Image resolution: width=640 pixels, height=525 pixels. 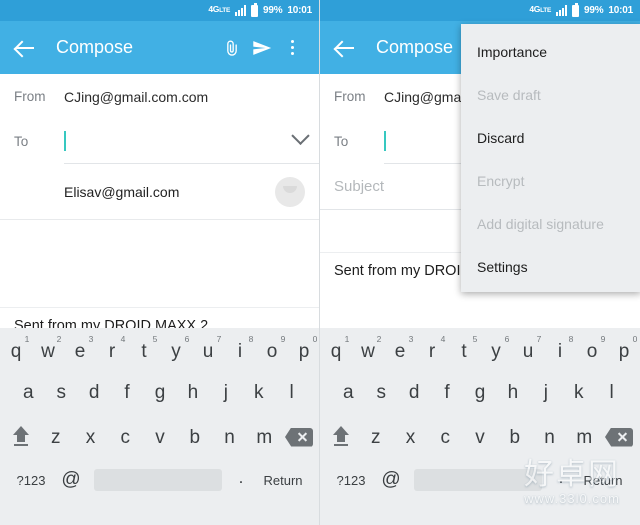 I want to click on signal-bars-icon, so click(x=561, y=10).